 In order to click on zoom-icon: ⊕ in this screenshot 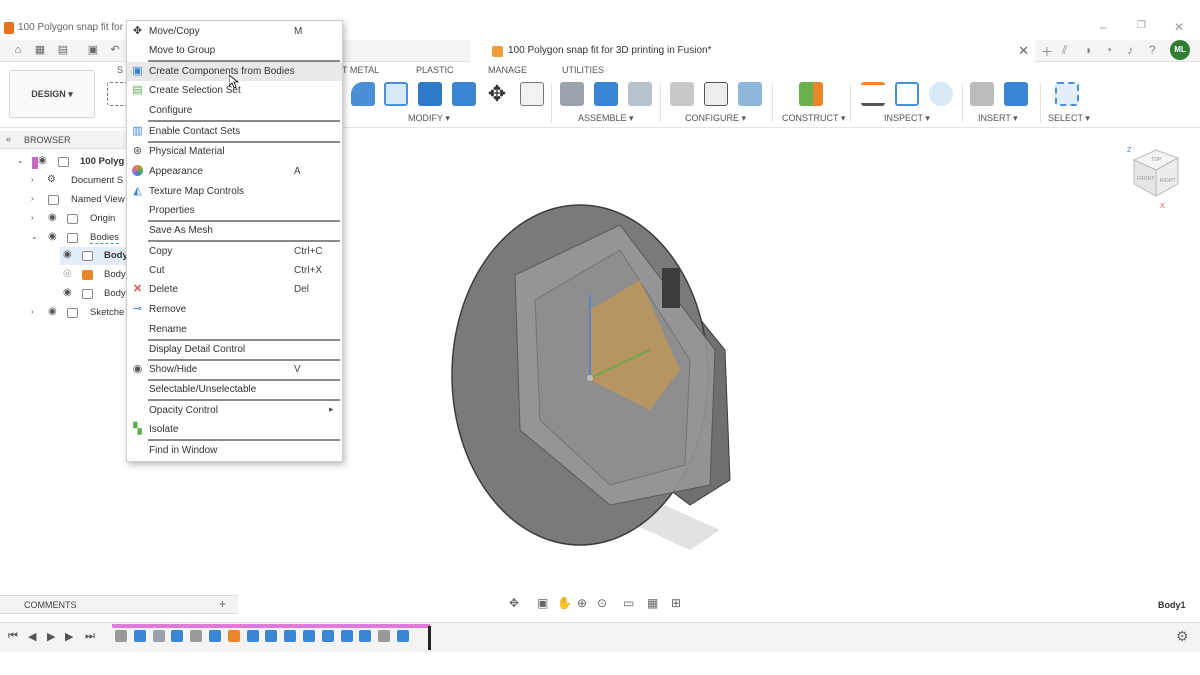, I will do `click(582, 603)`.